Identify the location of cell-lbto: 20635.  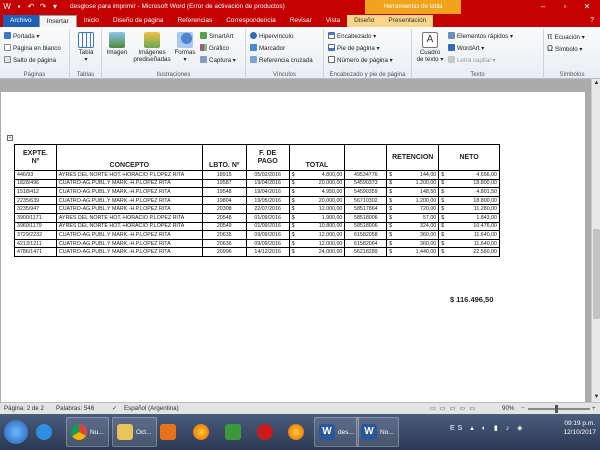
(224, 235).